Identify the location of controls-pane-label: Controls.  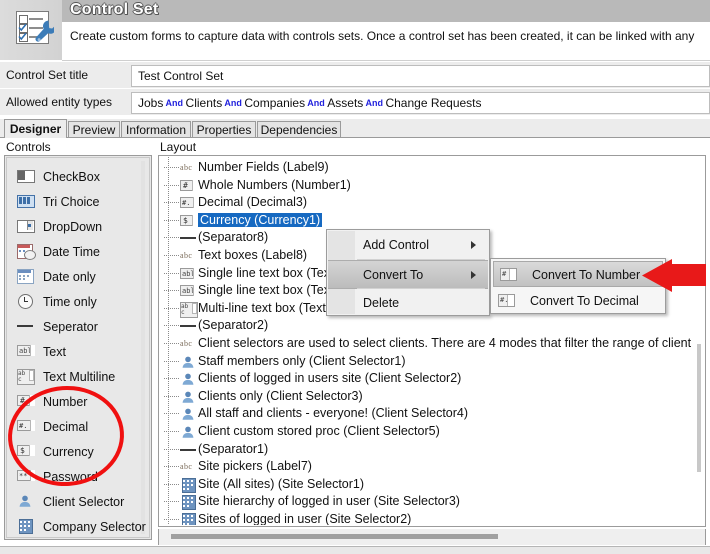
(28, 147).